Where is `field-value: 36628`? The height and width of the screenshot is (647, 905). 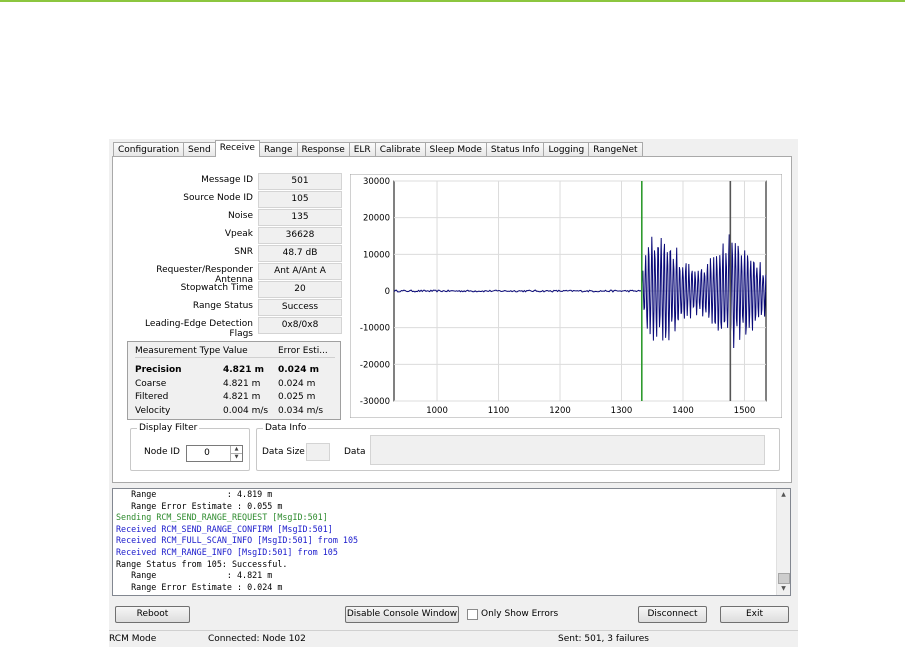
field-value: 36628 is located at coordinates (300, 235).